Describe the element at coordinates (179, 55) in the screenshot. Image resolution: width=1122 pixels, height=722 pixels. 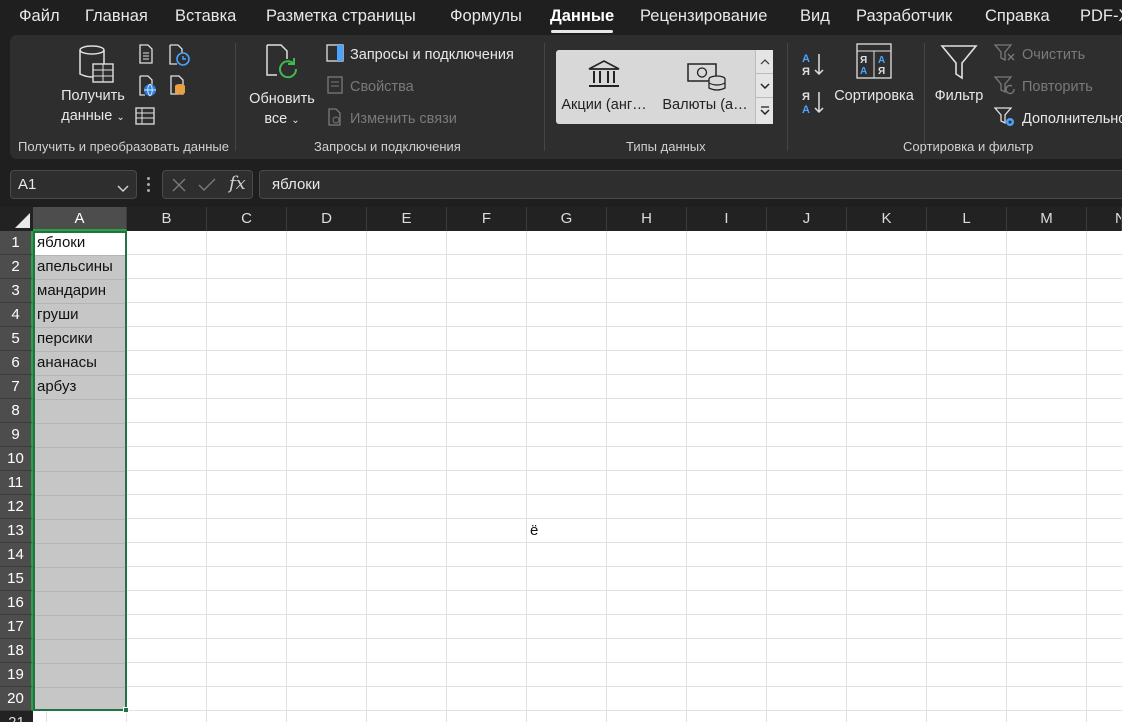
I see `recent-sources-icon` at that location.